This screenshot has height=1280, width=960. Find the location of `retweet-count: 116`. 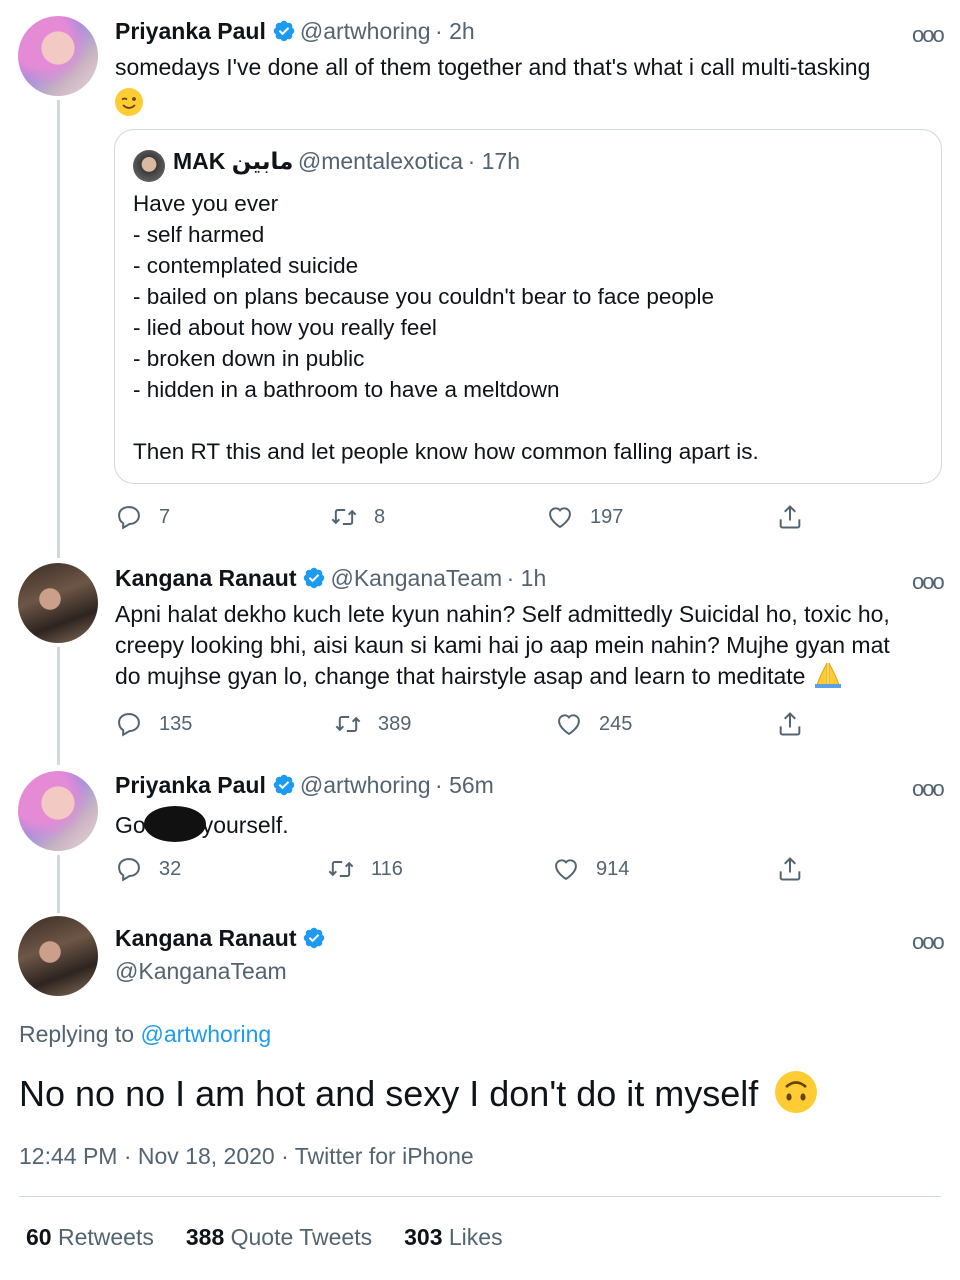

retweet-count: 116 is located at coordinates (387, 868).